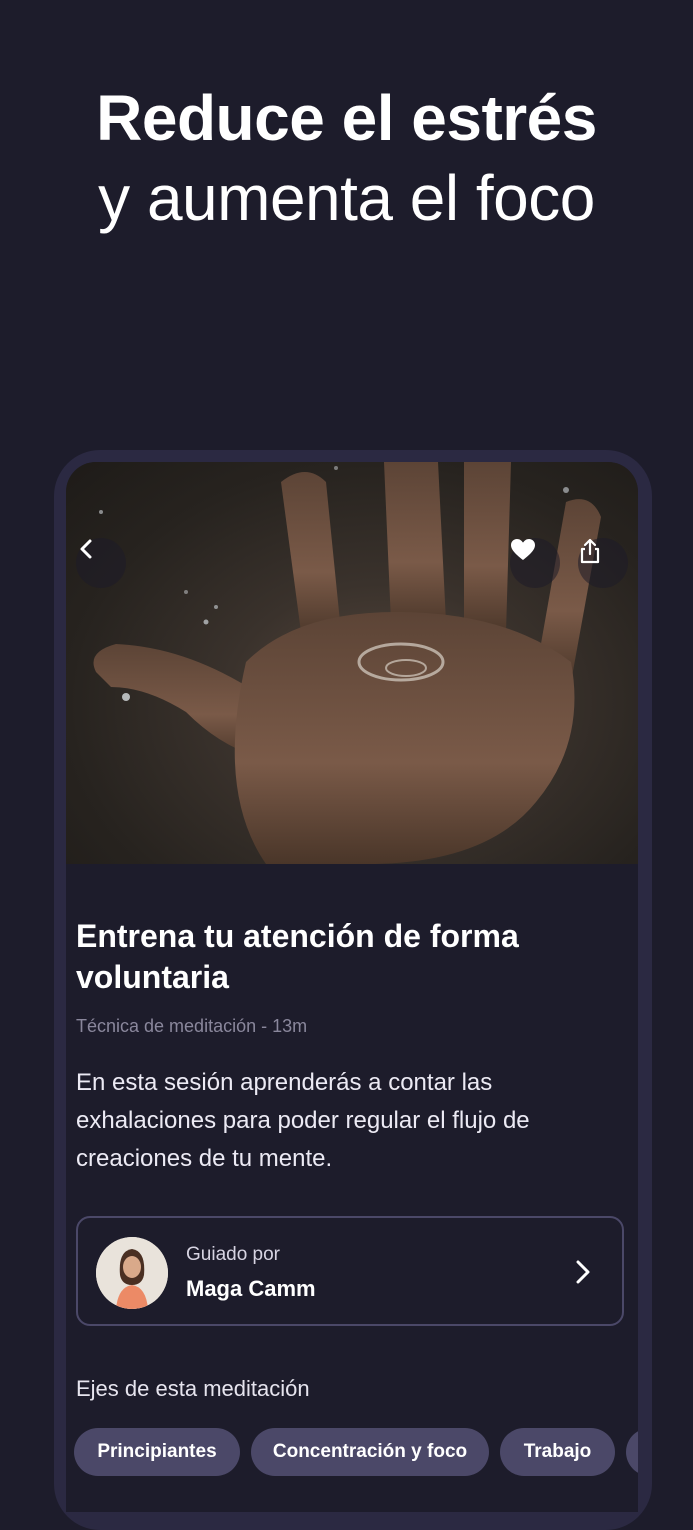 The width and height of the screenshot is (693, 1530). What do you see at coordinates (86, 549) in the screenshot?
I see `chevron-left-icon` at bounding box center [86, 549].